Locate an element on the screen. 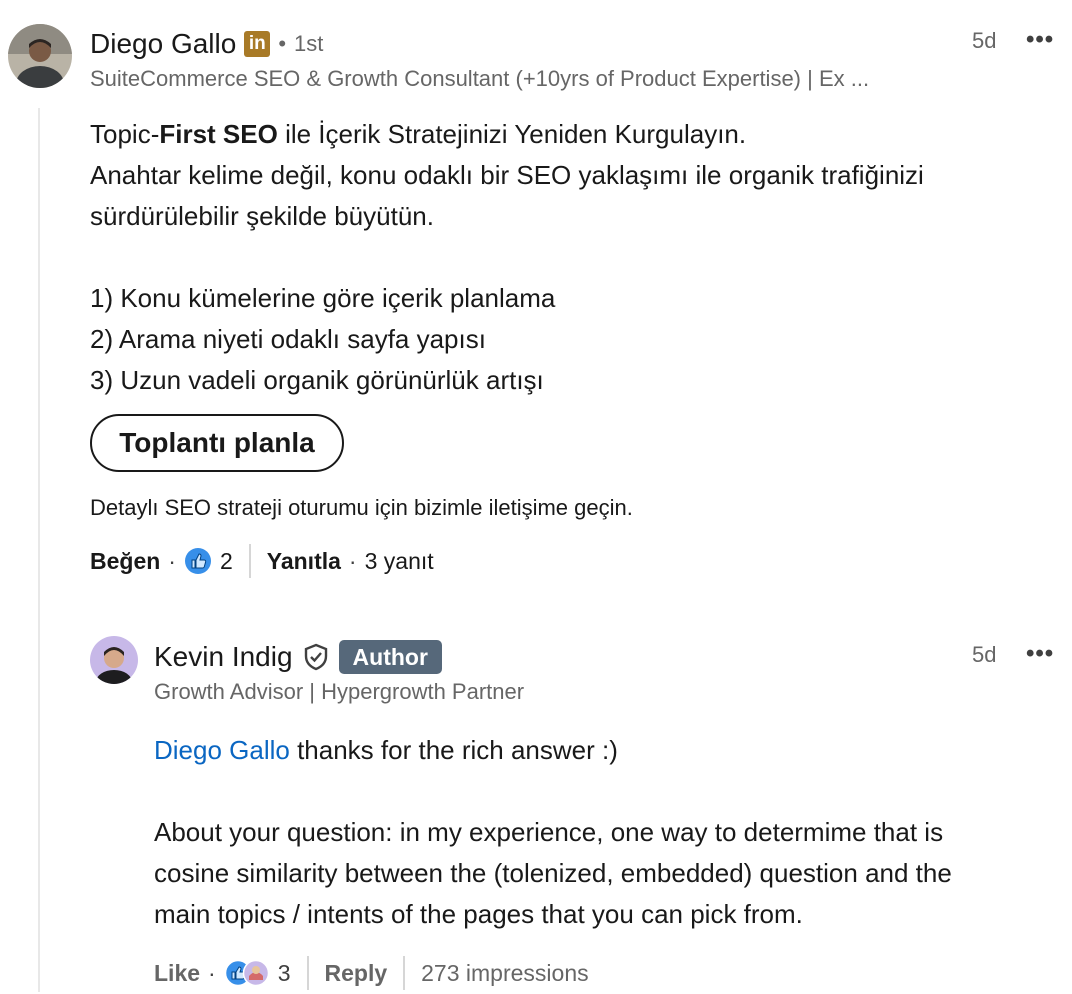  reply-text: thanks for the rich answer :) is located at coordinates (453, 750).